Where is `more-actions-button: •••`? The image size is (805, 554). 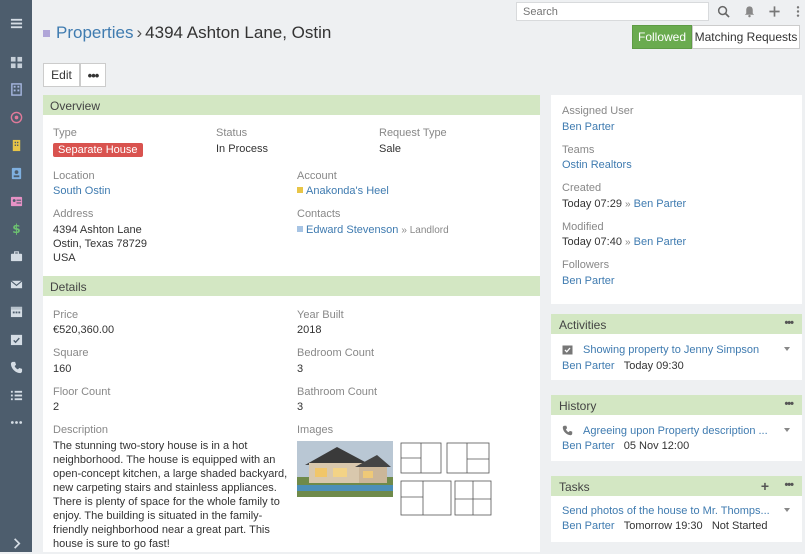 more-actions-button: ••• is located at coordinates (93, 75).